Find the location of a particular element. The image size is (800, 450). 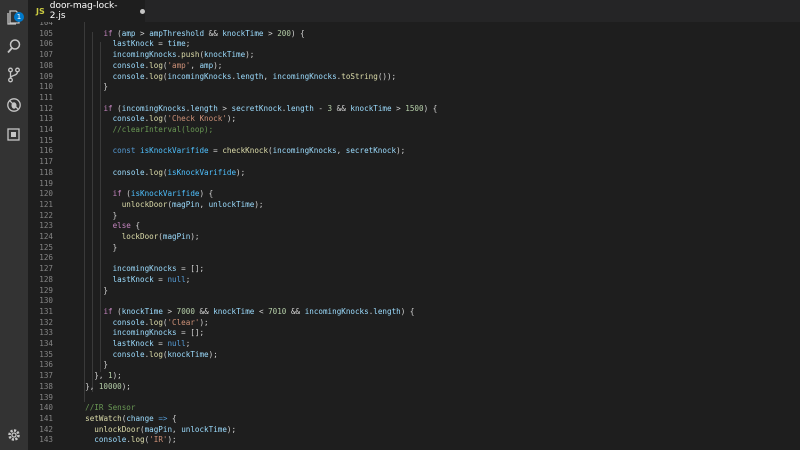

line-number: 139 is located at coordinates (46, 397).